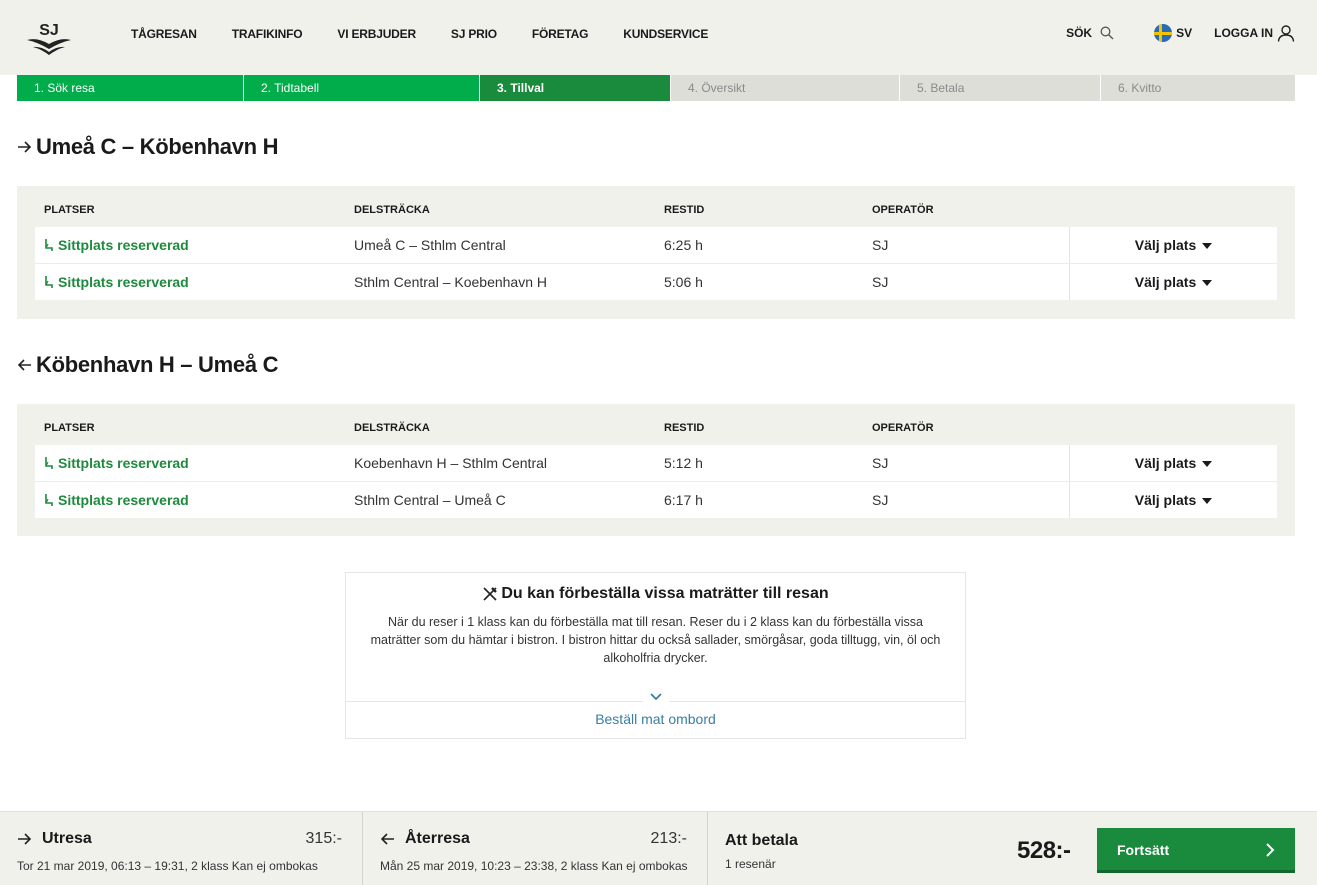  I want to click on user-icon, so click(1286, 33).